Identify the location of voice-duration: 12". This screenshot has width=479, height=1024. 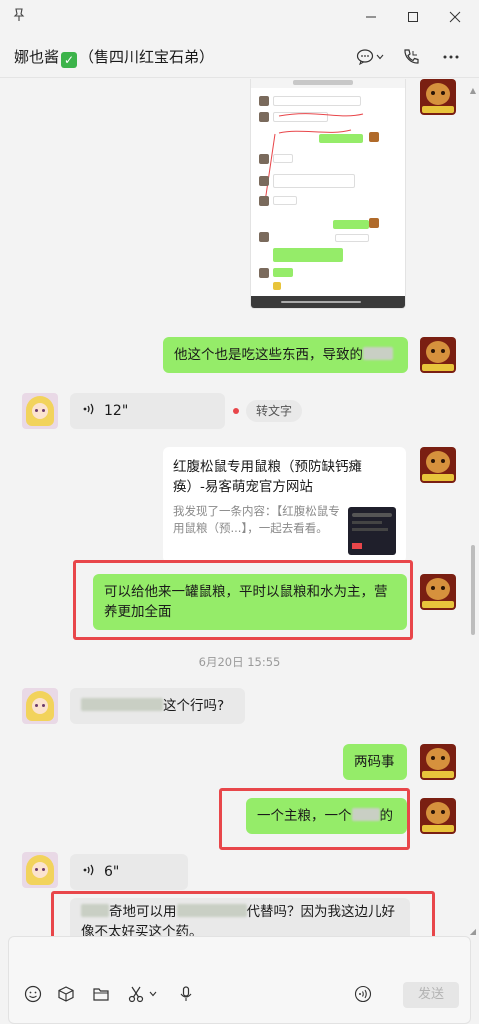
(116, 411).